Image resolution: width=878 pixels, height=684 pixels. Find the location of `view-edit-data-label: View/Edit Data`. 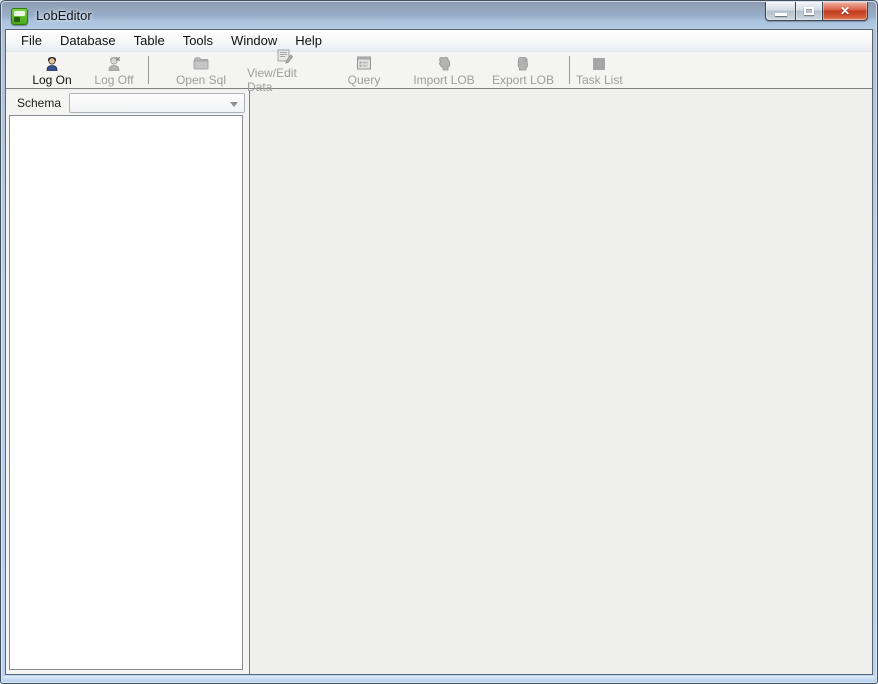

view-edit-data-label: View/Edit Data is located at coordinates (272, 79).